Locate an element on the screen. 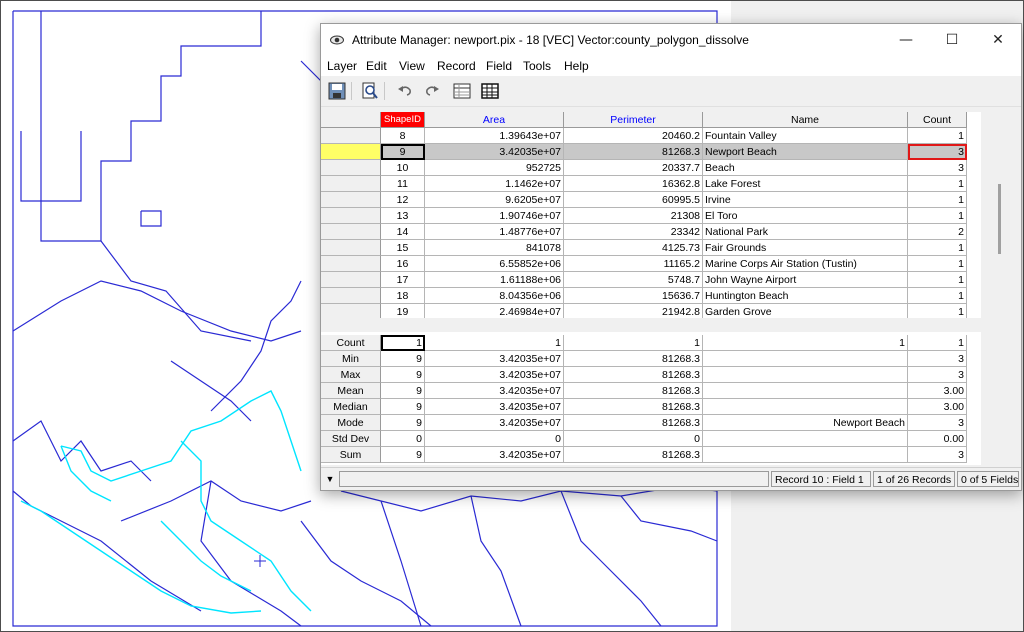 The image size is (1024, 632). undo-icon is located at coordinates (405, 91).